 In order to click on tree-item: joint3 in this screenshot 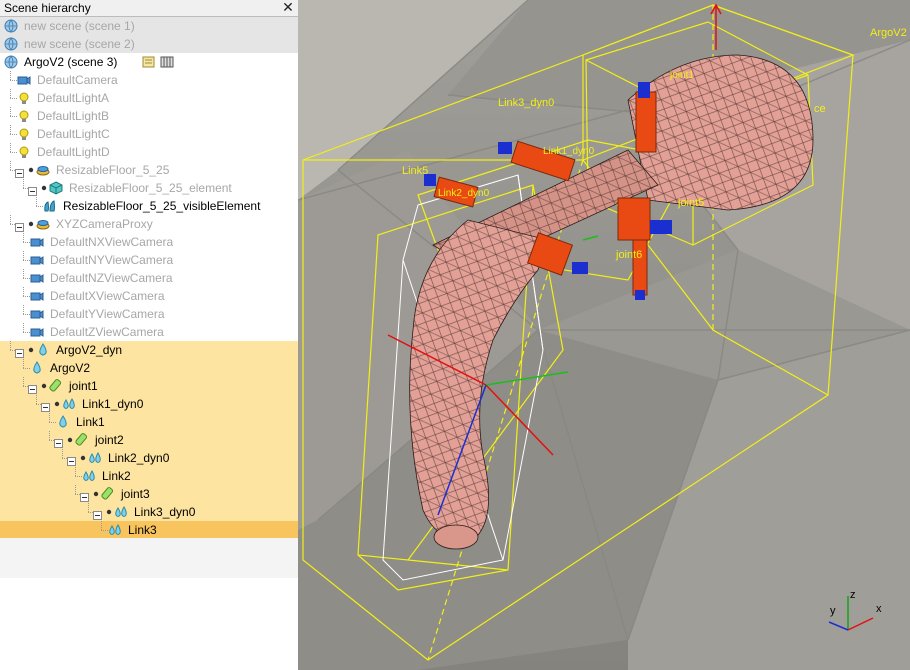, I will do `click(149, 494)`.